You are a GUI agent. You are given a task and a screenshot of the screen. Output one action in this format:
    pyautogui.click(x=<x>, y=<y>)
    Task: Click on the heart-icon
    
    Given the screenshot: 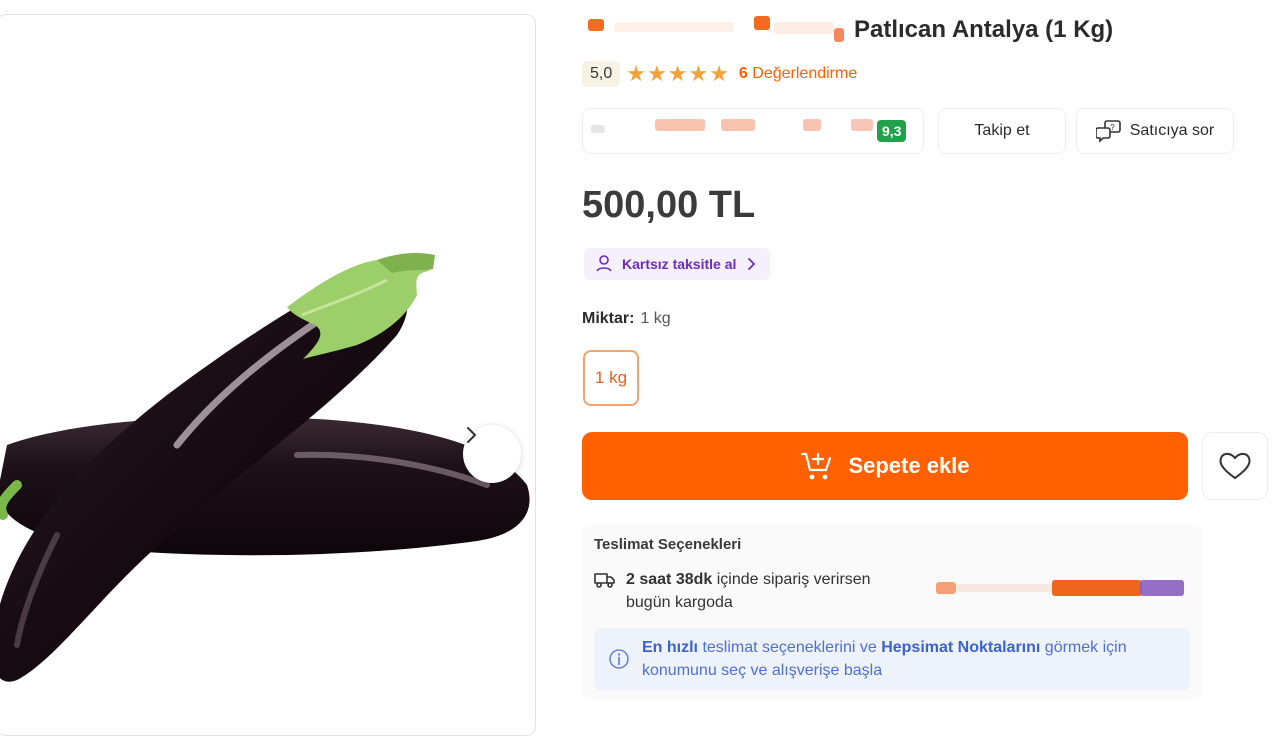 What is the action you would take?
    pyautogui.click(x=1235, y=466)
    